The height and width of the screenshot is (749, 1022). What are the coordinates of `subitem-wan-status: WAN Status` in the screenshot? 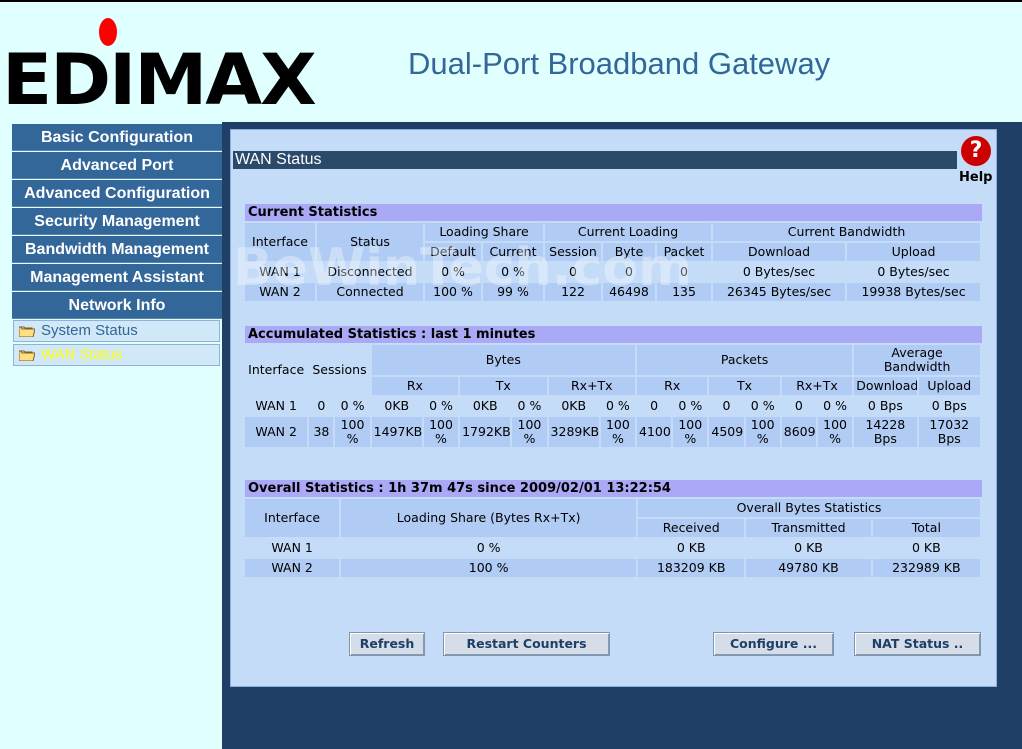 It's located at (116, 355).